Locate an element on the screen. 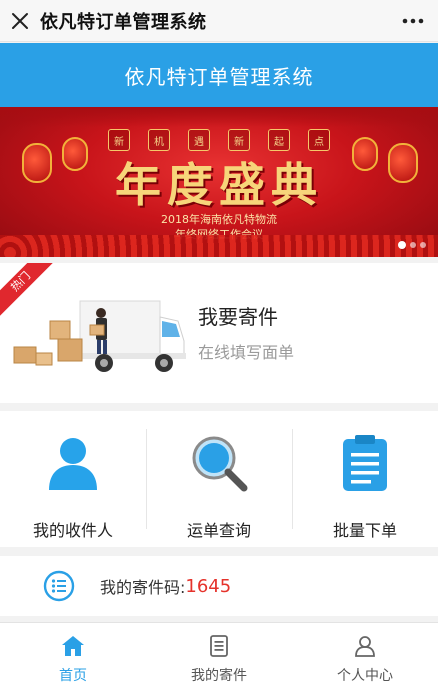  flower-decoration is located at coordinates (219, 246).